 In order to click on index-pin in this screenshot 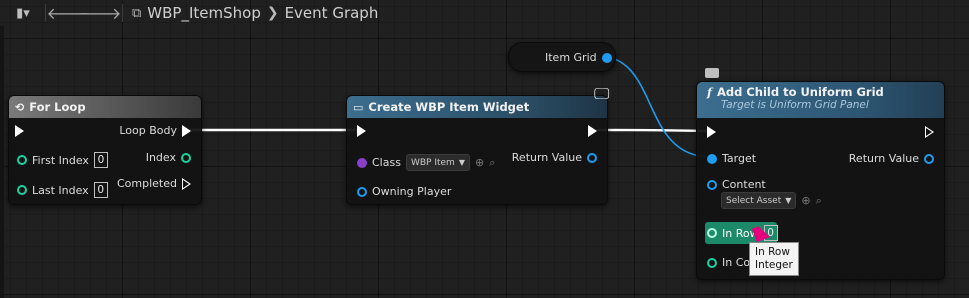, I will do `click(186, 157)`.